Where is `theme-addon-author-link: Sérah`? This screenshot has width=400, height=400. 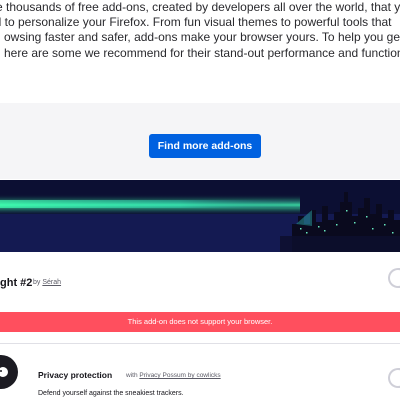 theme-addon-author-link: Sérah is located at coordinates (51, 282).